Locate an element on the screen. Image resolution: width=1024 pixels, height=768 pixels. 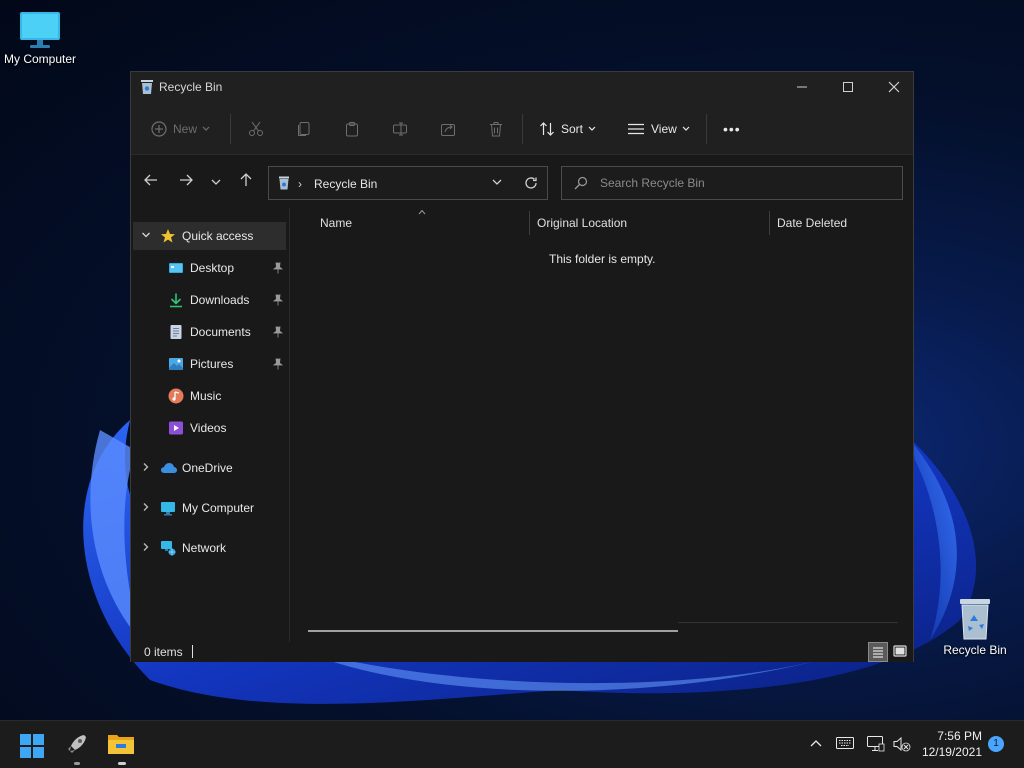
taskbar-app-file-explorer is located at coordinates (121, 748).